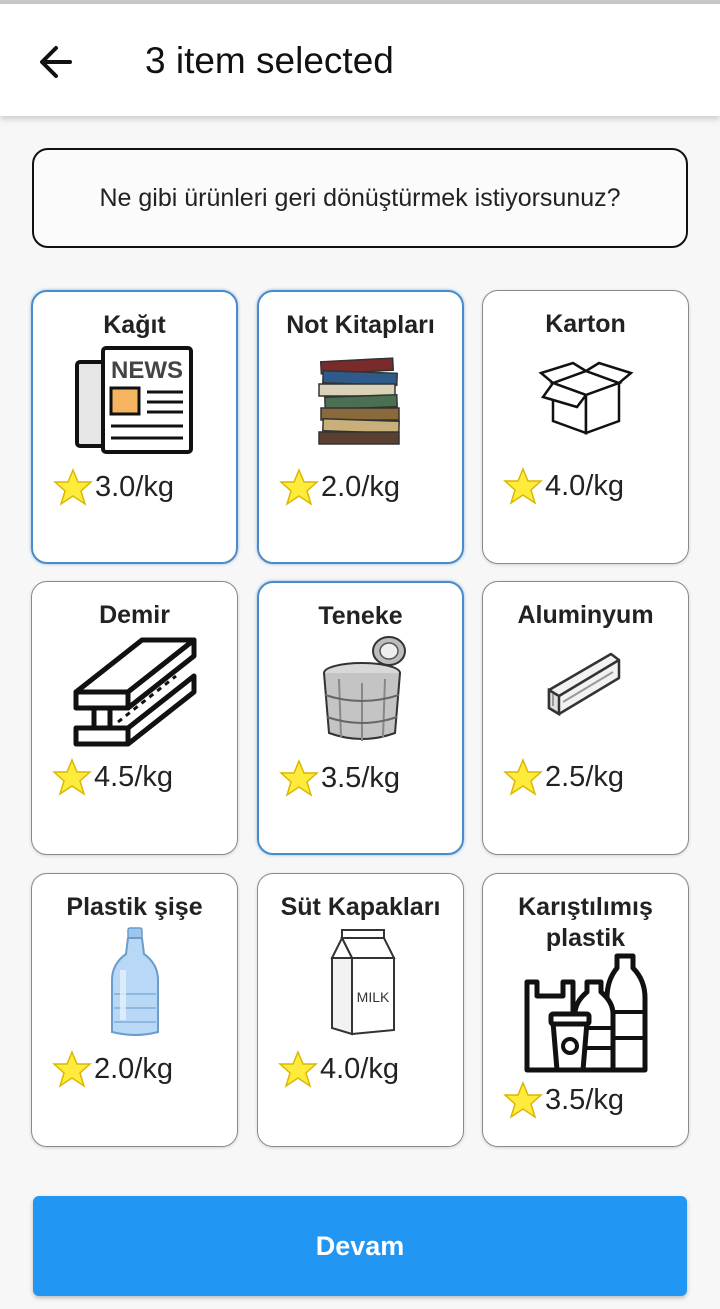  I want to click on newspaper-icon: NEWS, so click(136, 400).